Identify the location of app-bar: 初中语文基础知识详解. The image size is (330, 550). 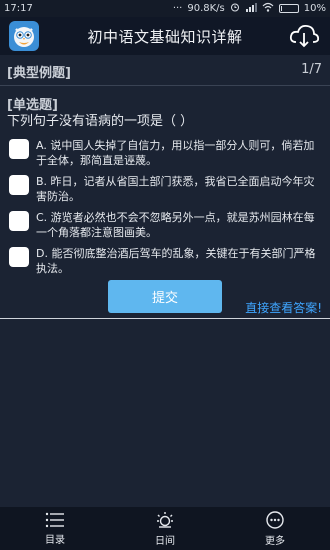
(165, 36).